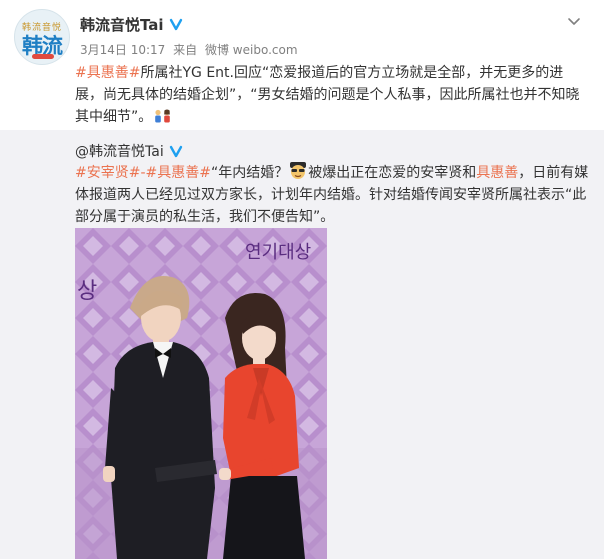 This screenshot has width=604, height=559. Describe the element at coordinates (119, 151) in the screenshot. I see `repost-author: @韩流音悦Tai` at that location.